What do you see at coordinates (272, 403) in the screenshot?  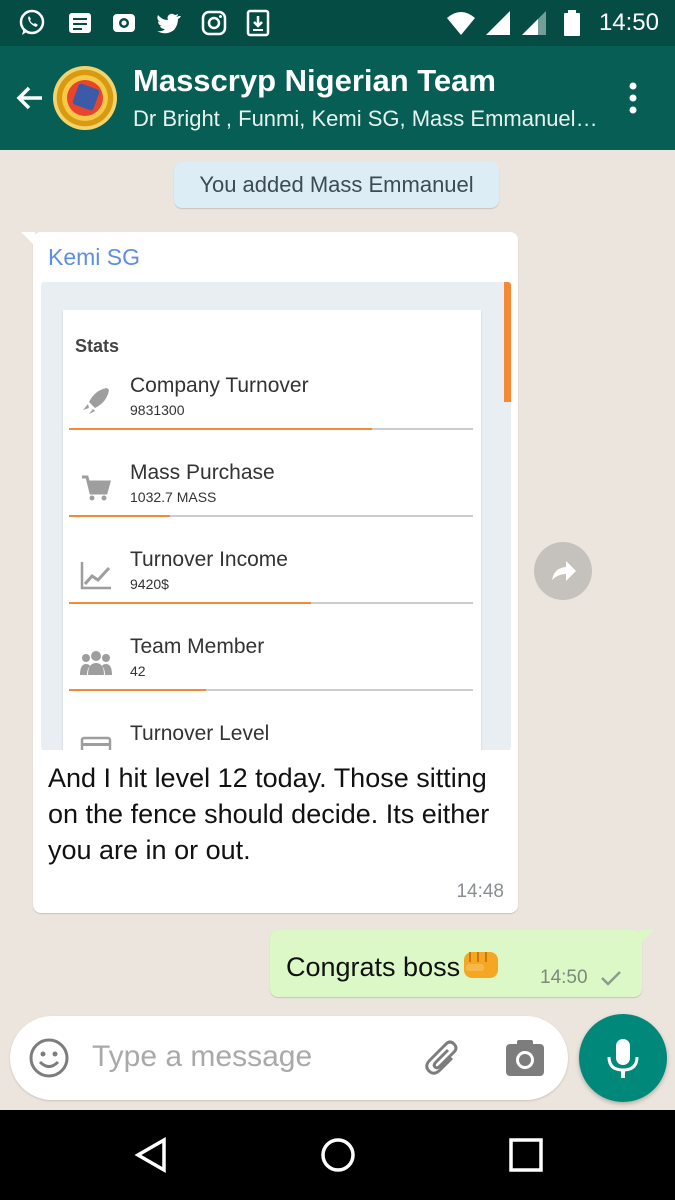 I see `stat-company-turnover: Company Turnover 9831300` at bounding box center [272, 403].